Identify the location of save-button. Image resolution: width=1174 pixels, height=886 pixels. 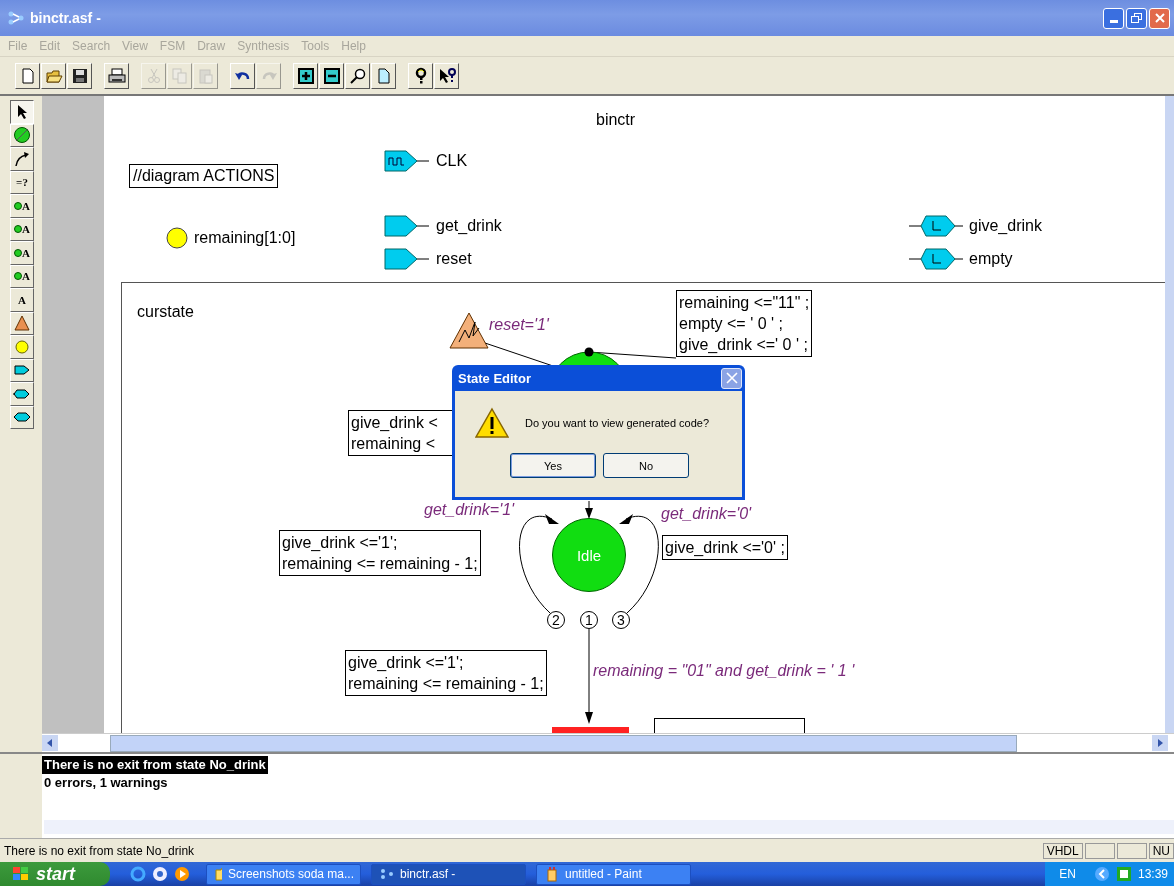
(79, 75).